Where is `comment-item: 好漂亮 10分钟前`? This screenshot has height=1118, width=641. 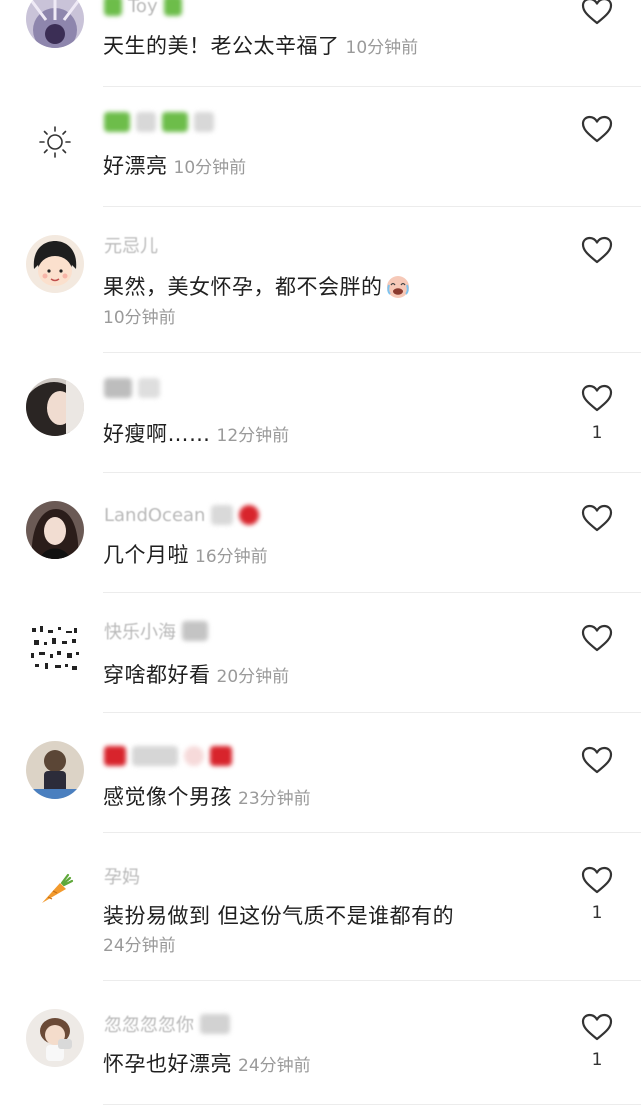
comment-item: 好漂亮 10分钟前 is located at coordinates (320, 148).